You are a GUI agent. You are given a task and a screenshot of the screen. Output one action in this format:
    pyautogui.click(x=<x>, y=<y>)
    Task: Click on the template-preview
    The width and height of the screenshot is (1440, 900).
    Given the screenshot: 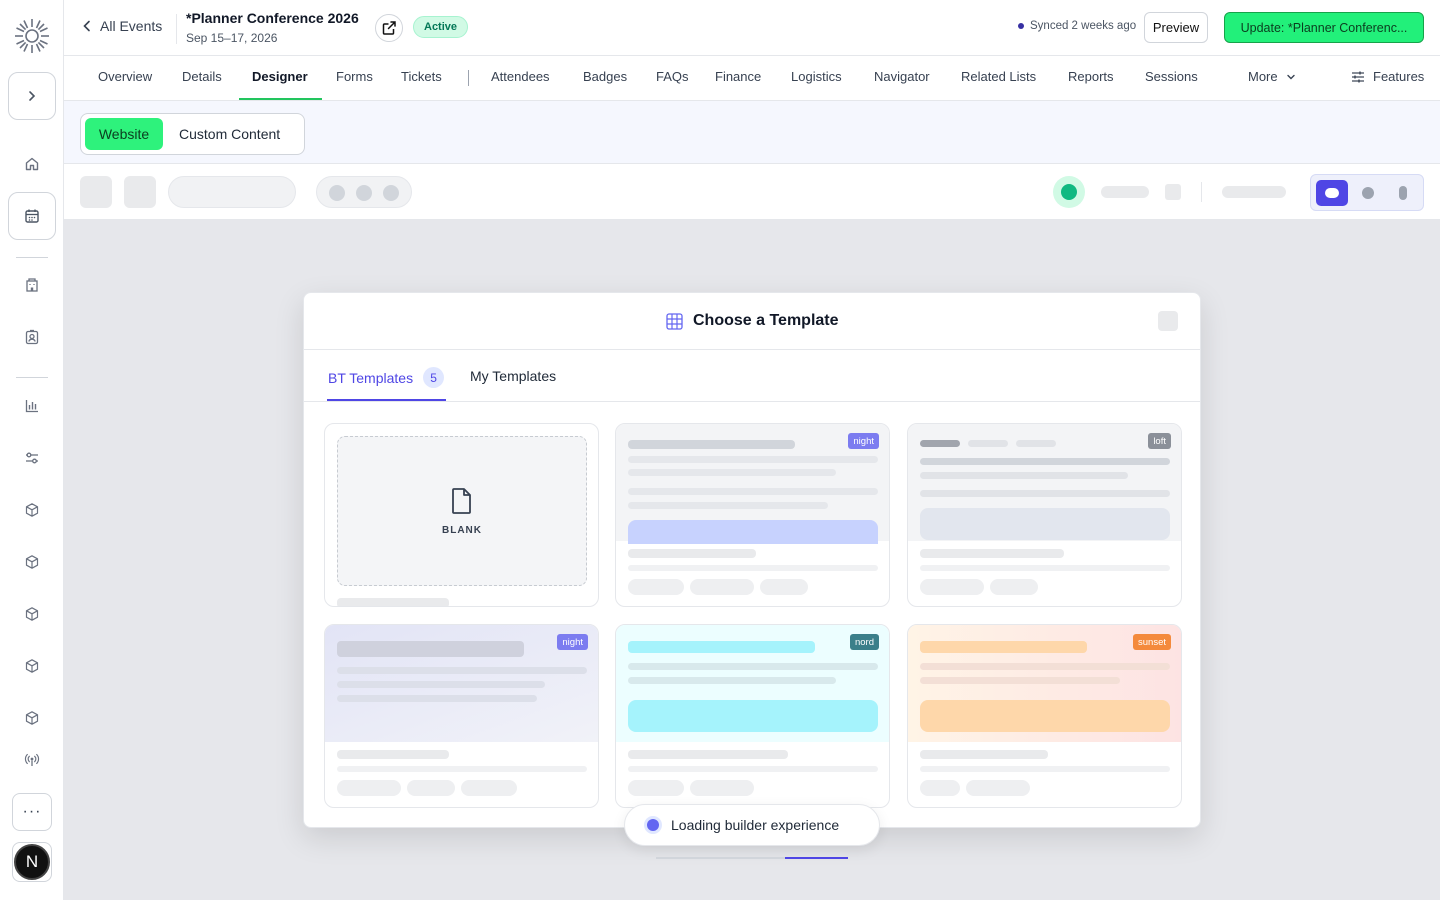 What is the action you would take?
    pyautogui.click(x=1044, y=482)
    